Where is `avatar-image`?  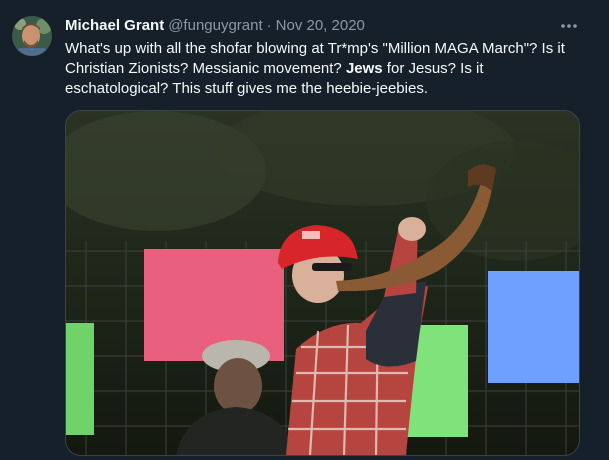 avatar-image is located at coordinates (32, 36).